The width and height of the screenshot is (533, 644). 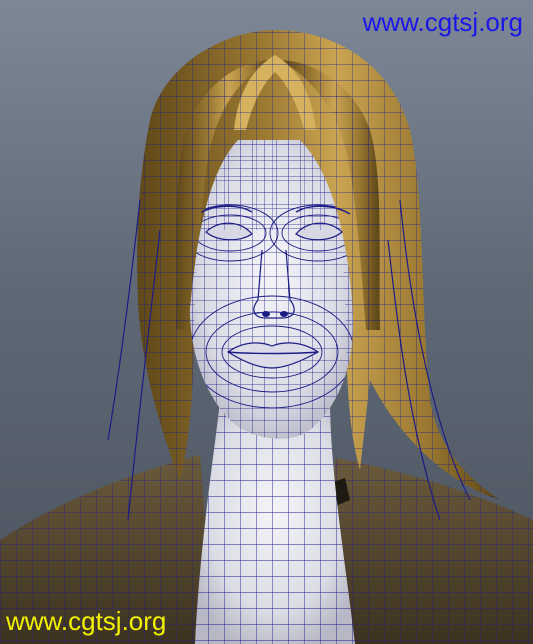 I want to click on watermark-bottom: www.cgtsj.org, so click(x=86, y=621).